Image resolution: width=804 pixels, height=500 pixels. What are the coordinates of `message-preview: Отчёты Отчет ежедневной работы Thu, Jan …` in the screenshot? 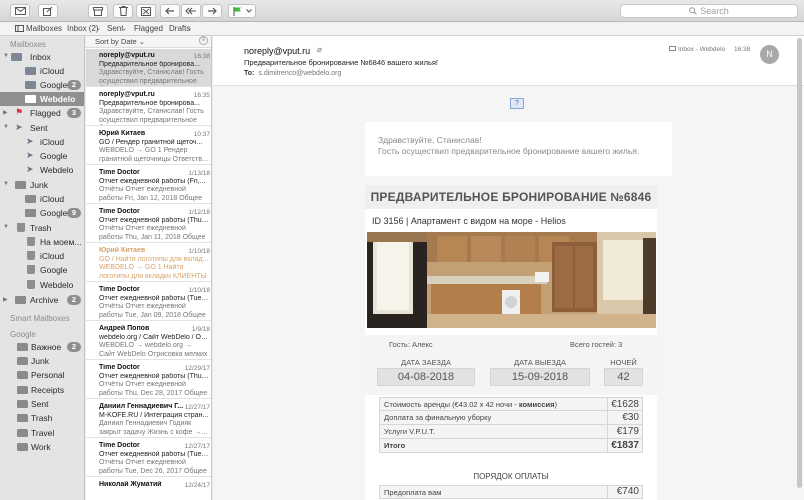 It's located at (152, 233).